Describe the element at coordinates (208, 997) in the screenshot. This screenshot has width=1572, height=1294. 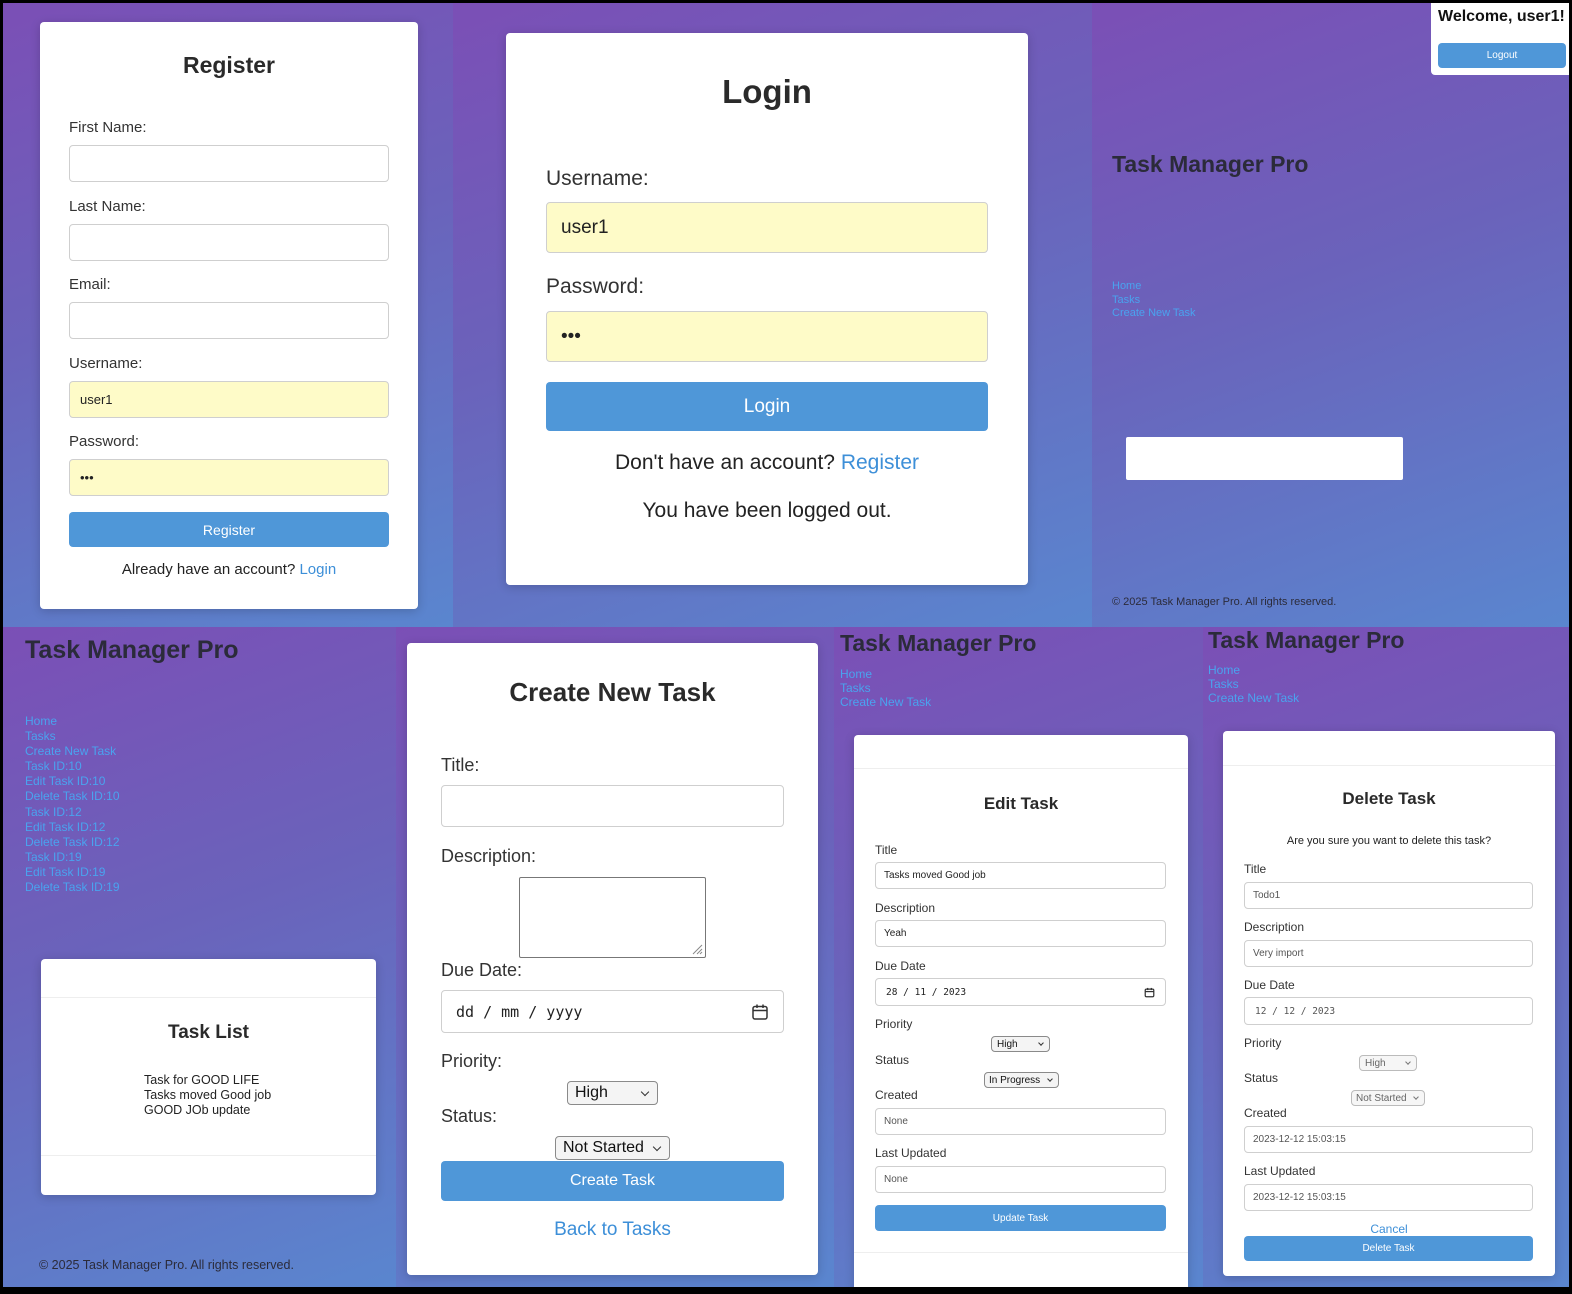
I see `card-divider-top` at that location.